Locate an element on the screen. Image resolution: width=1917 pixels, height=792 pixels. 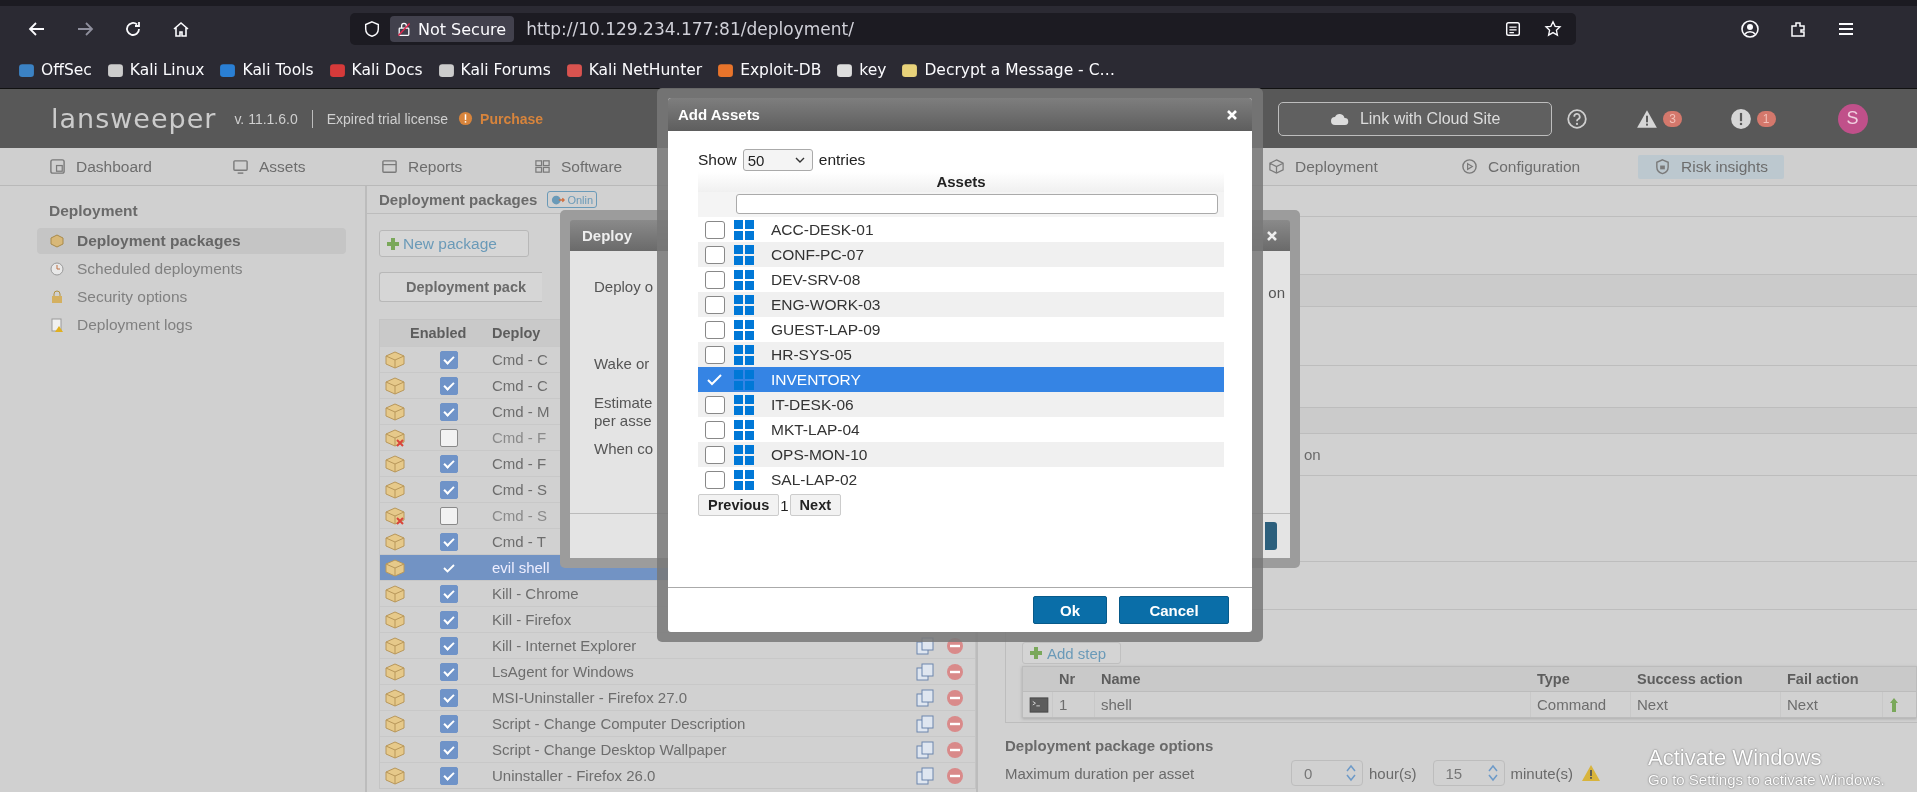
nav-tab: Risk insights is located at coordinates (1711, 166).